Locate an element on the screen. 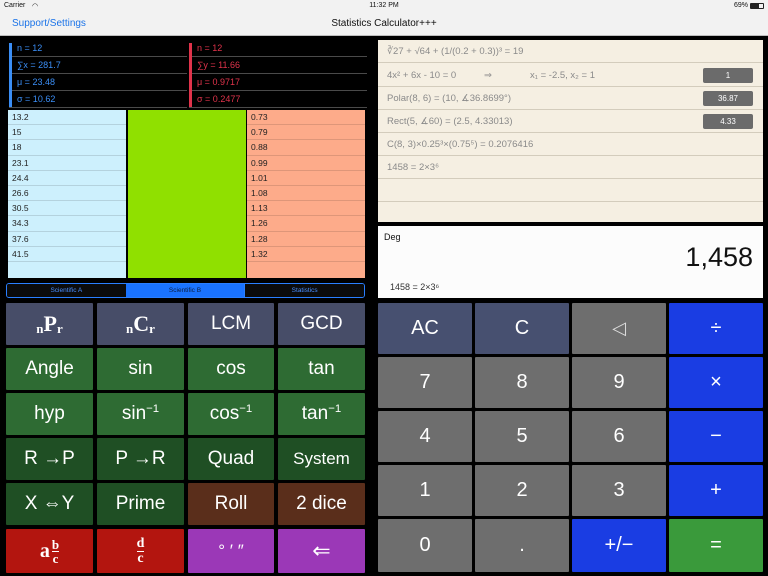  result-value: 1,458 is located at coordinates (719, 257).